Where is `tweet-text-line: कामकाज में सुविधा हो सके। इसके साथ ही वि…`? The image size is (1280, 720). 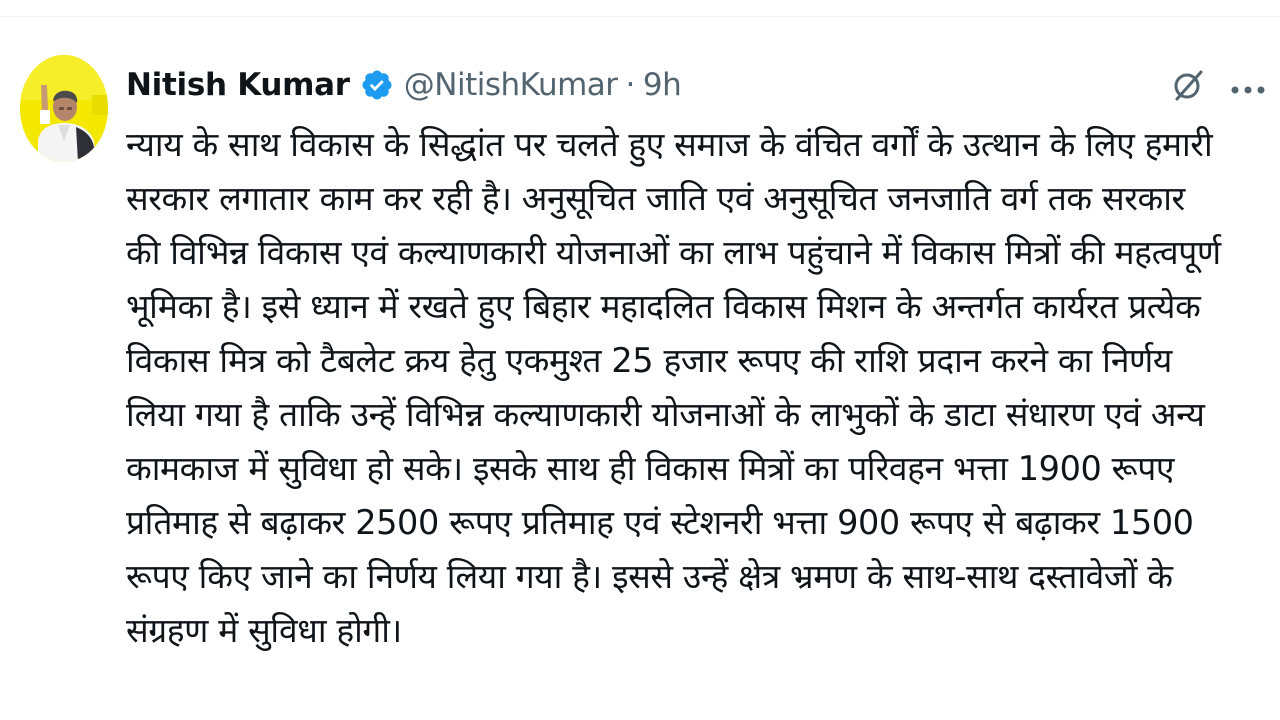 tweet-text-line: कामकाज में सुविधा हो सके। इसके साथ ही वि… is located at coordinates (650, 468).